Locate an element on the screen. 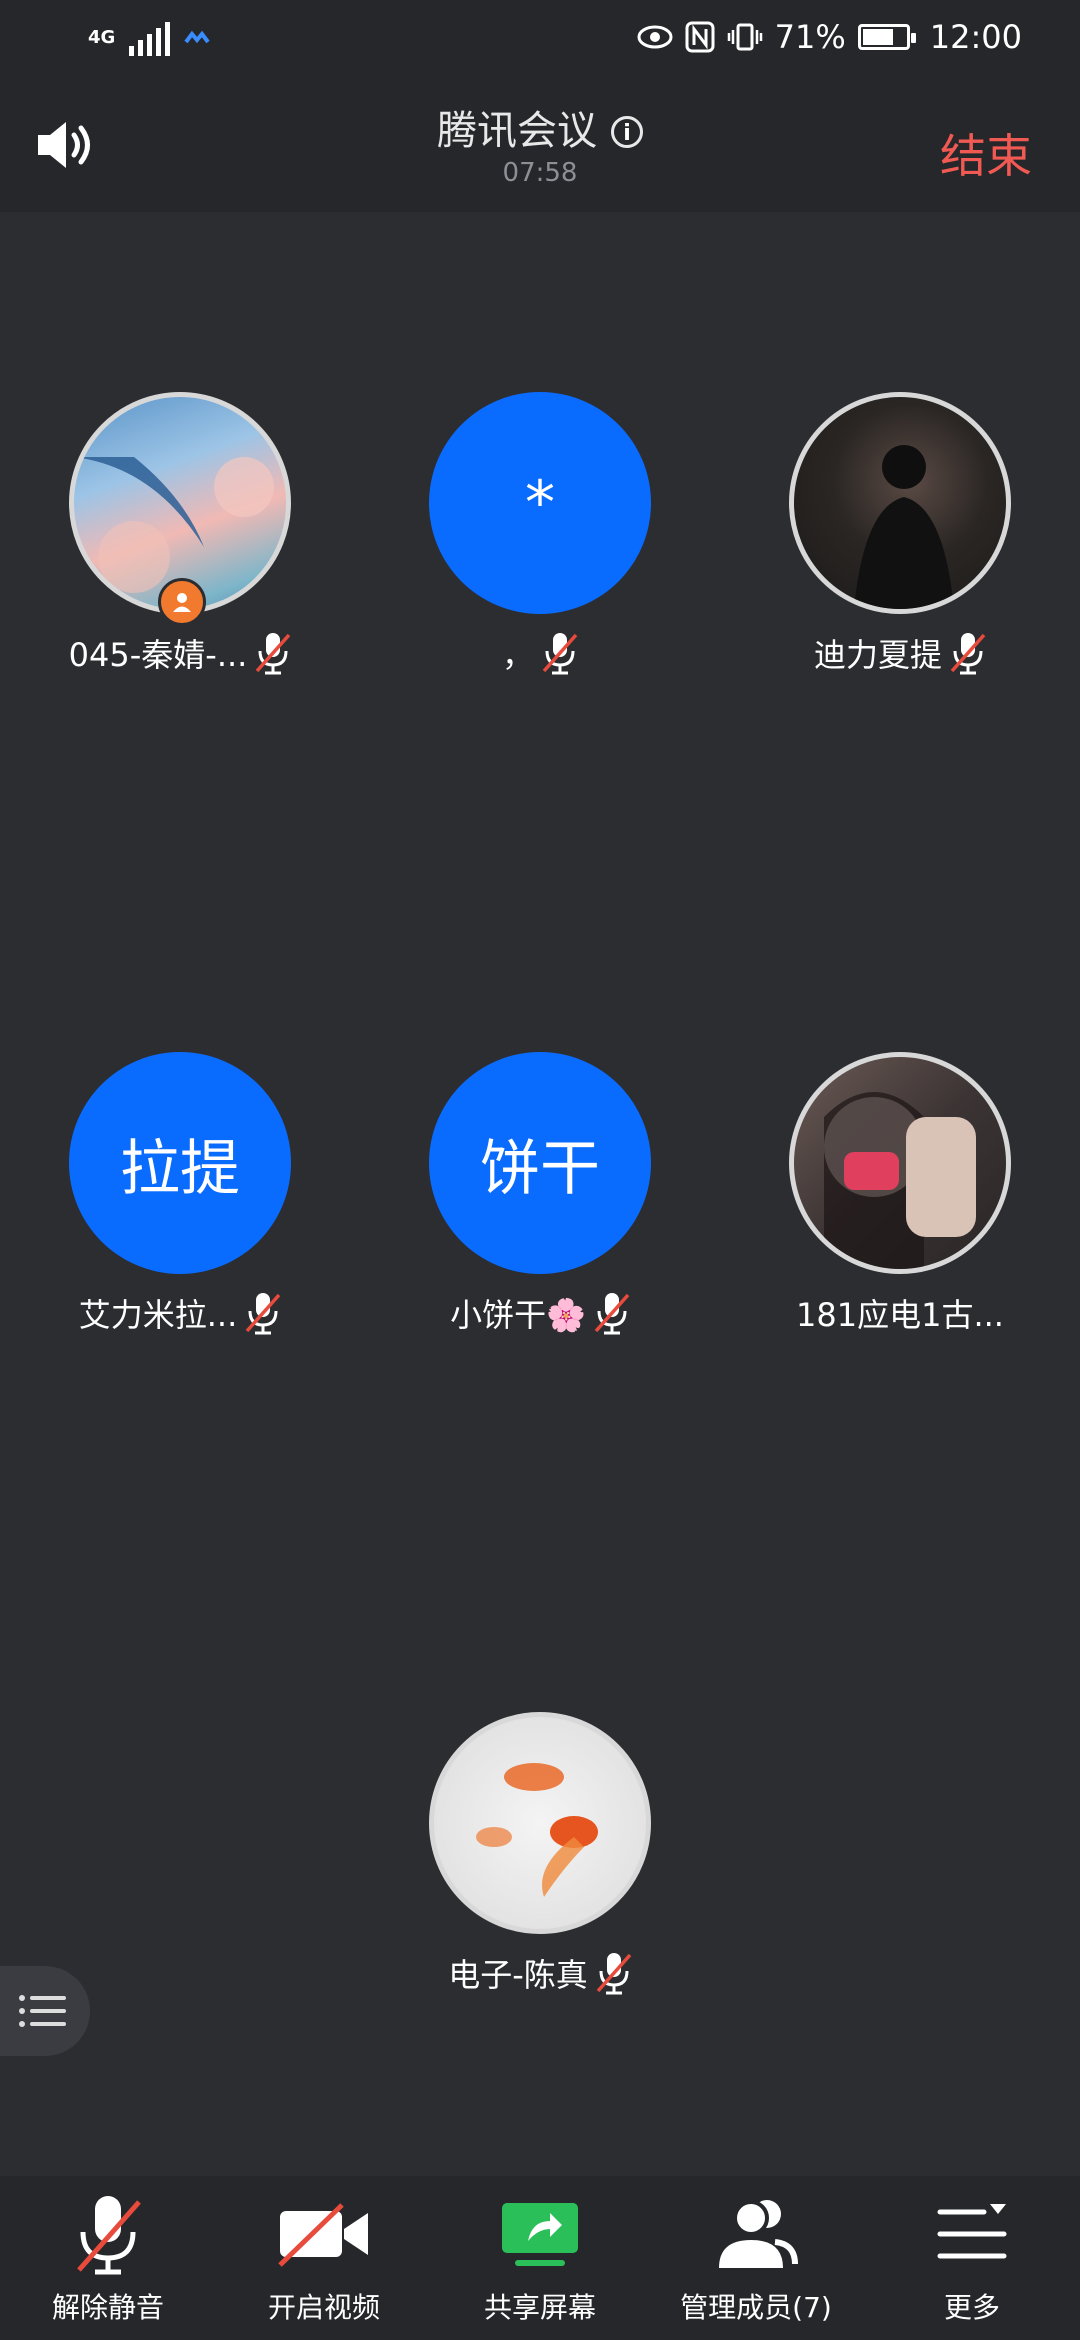 The width and height of the screenshot is (1080, 2340). participant-tile: 饼干 小饼干🌸 is located at coordinates (540, 1194).